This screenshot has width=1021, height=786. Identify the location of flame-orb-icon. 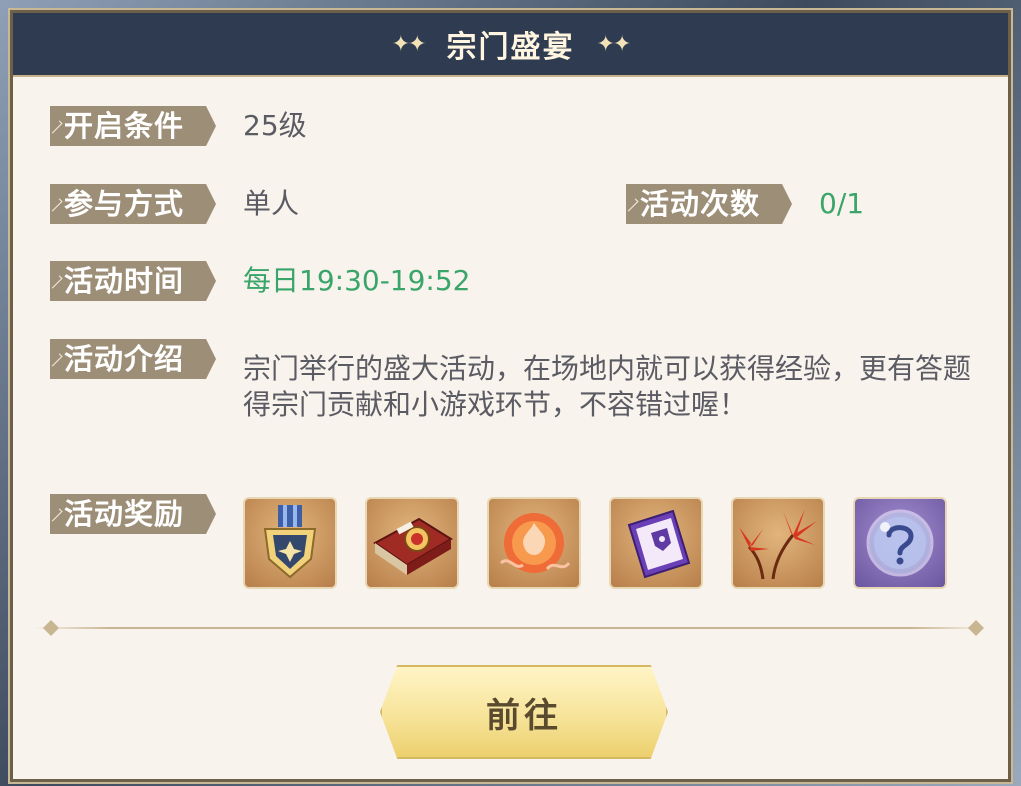
(535, 543).